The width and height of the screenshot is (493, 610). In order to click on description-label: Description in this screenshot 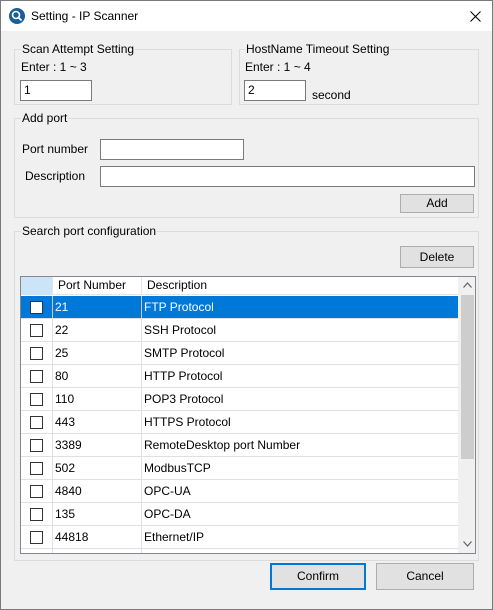, I will do `click(55, 176)`.